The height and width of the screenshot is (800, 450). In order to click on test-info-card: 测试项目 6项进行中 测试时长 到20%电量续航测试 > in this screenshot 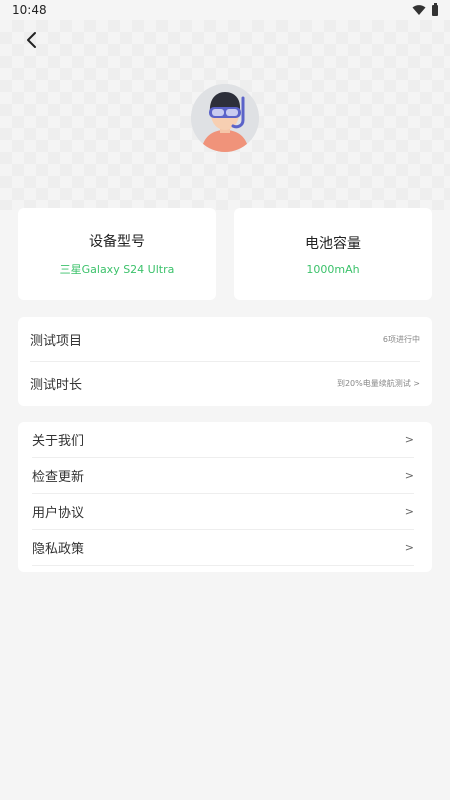, I will do `click(225, 361)`.